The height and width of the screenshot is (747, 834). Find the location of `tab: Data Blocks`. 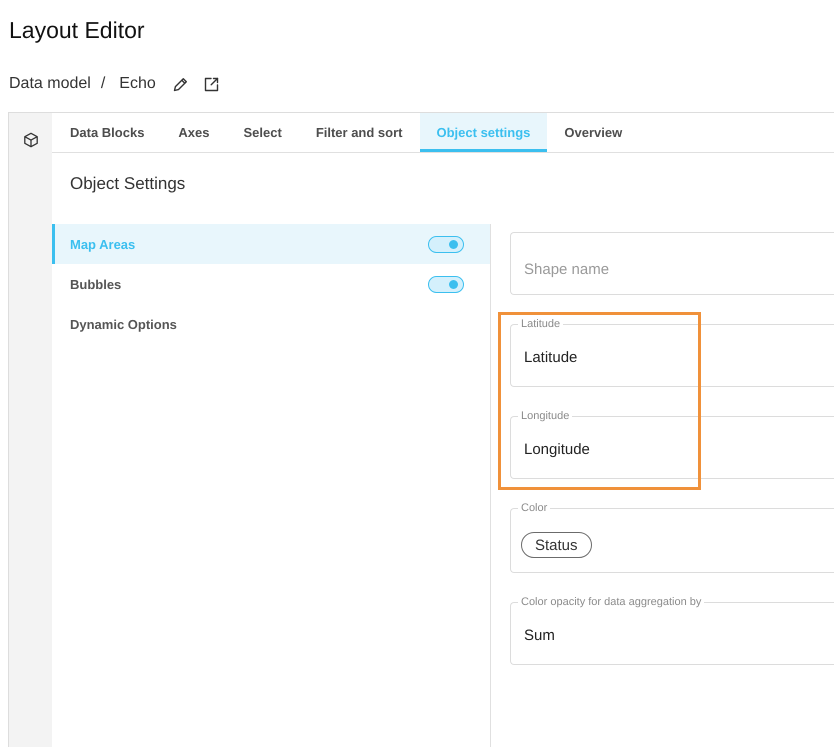

tab: Data Blocks is located at coordinates (107, 132).